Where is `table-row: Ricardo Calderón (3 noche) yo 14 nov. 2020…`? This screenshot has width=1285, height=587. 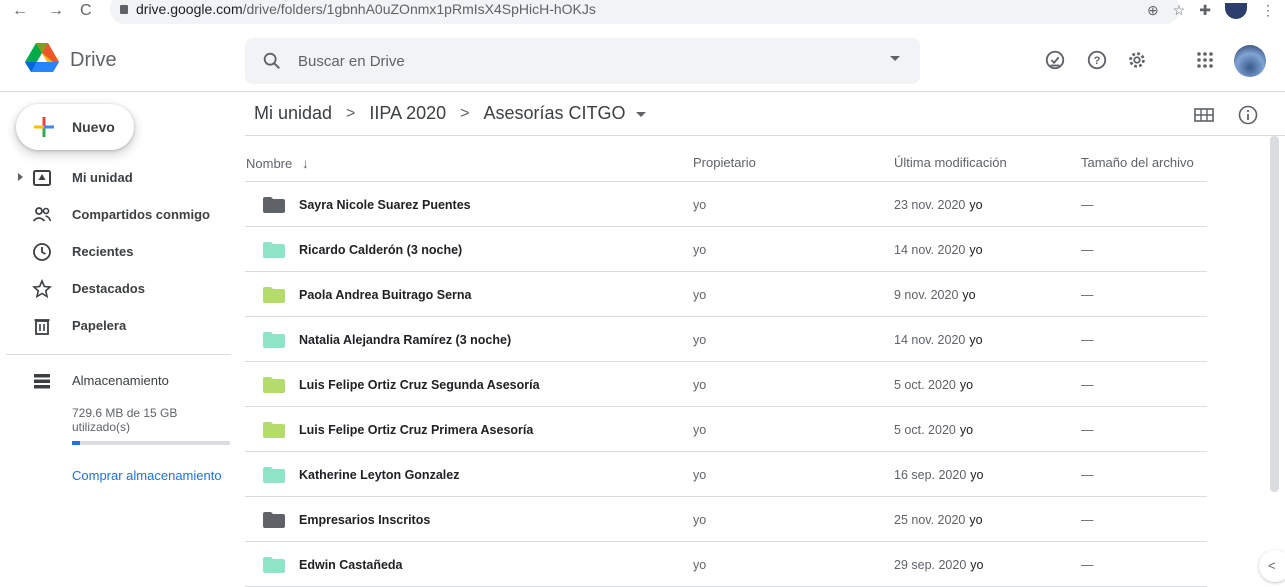 table-row: Ricardo Calderón (3 noche) yo 14 nov. 2020… is located at coordinates (726, 249).